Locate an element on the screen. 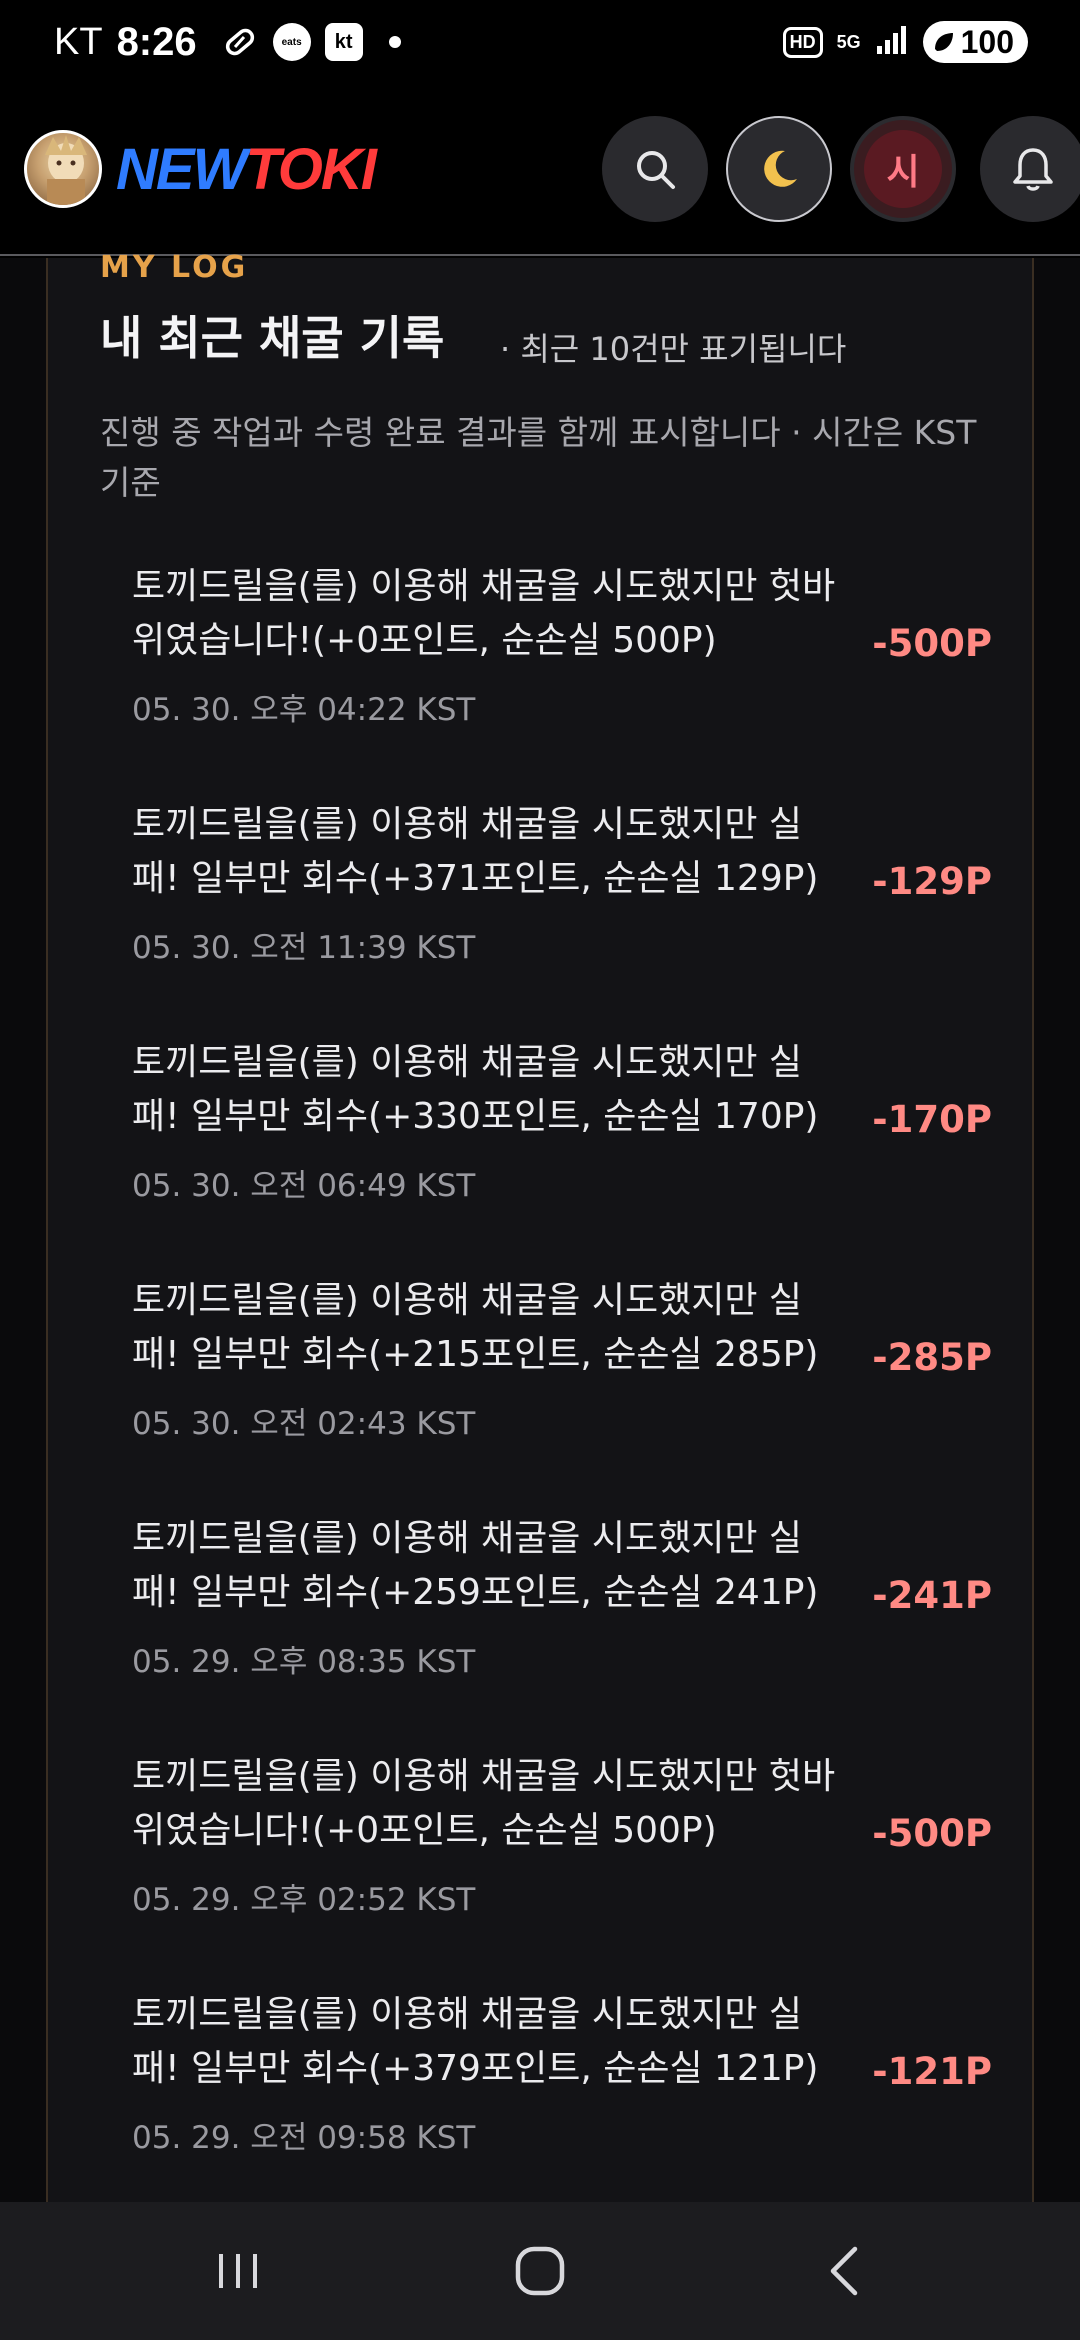 The width and height of the screenshot is (1080, 2340). section-description: 진행 중 작업과 수령 완료 결과를 함께 표시합니다 · 시간은 KST 기준 is located at coordinates (538, 457).